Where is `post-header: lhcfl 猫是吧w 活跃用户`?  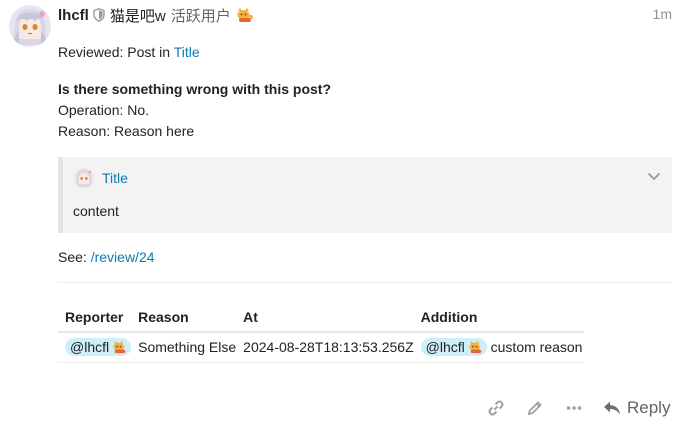 post-header: lhcfl 猫是吧w 活跃用户 is located at coordinates (156, 15).